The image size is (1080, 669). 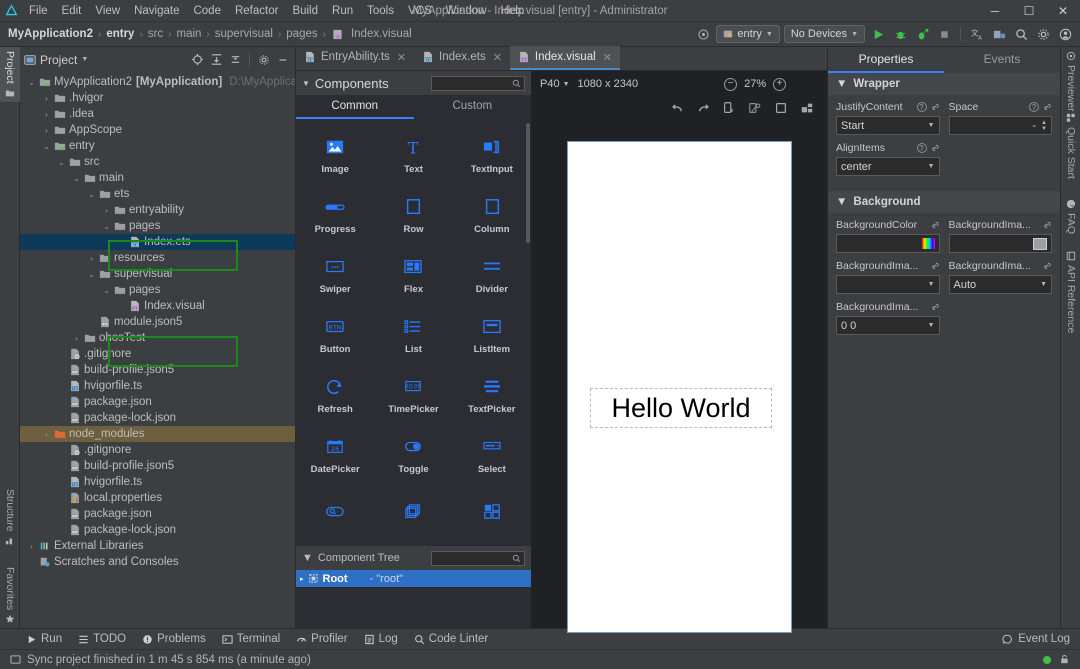 I want to click on tree-row-gitignore: .gitignore, so click(x=157, y=354).